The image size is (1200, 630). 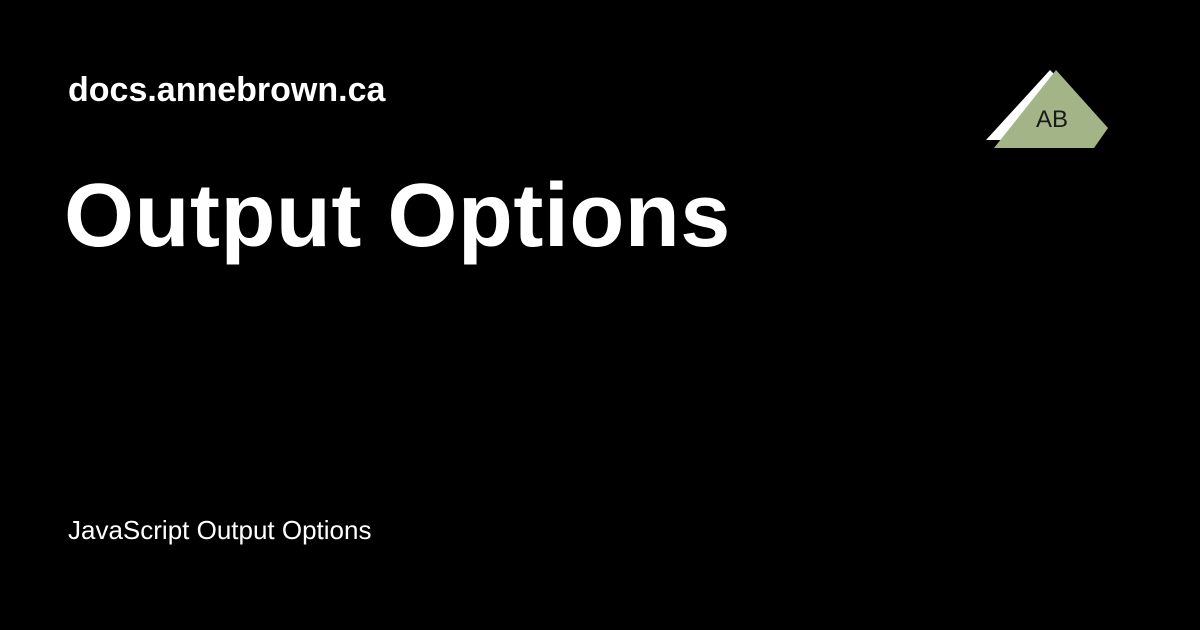 I want to click on page-description: JavaScript Output Options, so click(x=220, y=530).